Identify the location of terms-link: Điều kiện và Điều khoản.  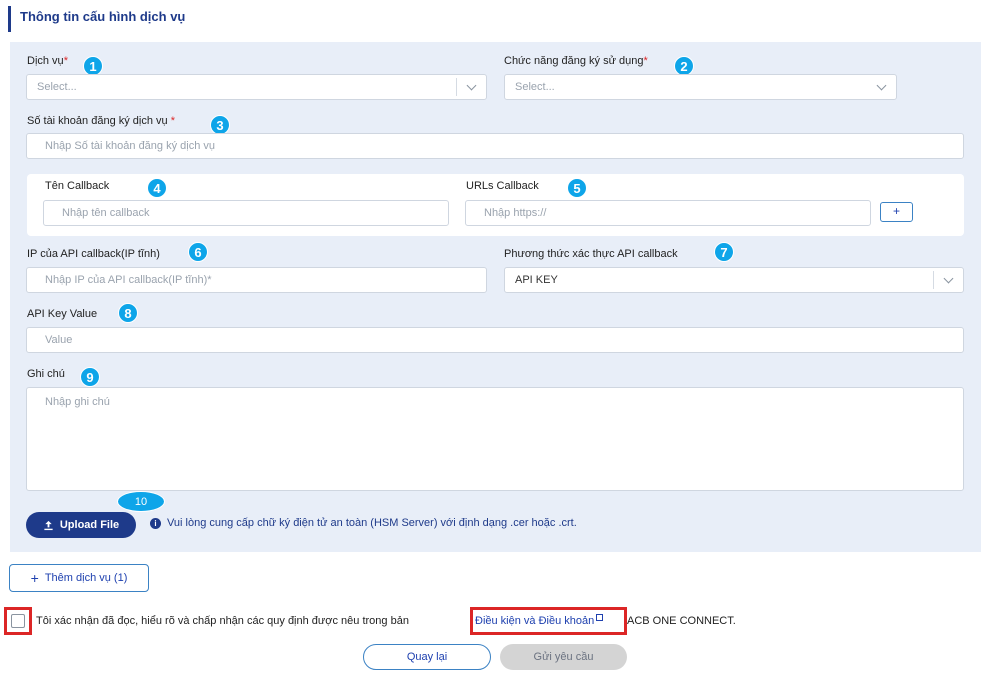
(539, 620).